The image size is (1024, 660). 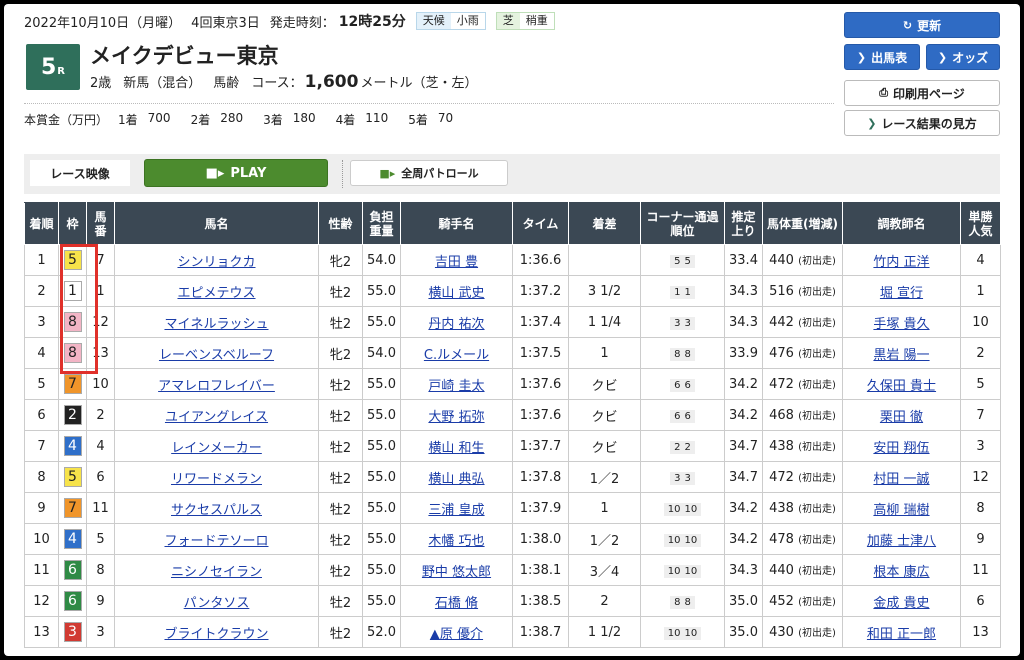 I want to click on margin: 1 1/4, so click(x=604, y=322).